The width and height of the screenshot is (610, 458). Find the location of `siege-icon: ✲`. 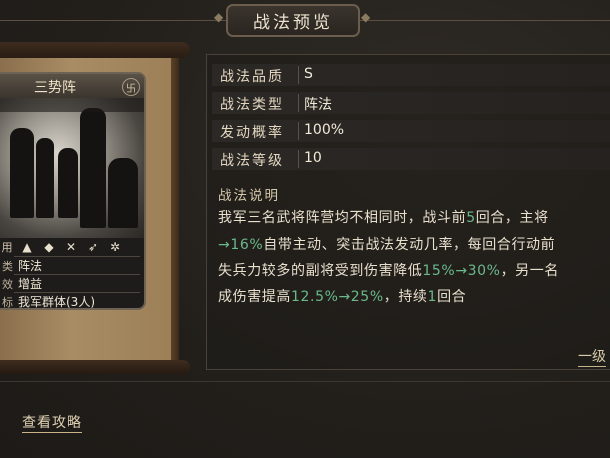

siege-icon: ✲ is located at coordinates (115, 247).